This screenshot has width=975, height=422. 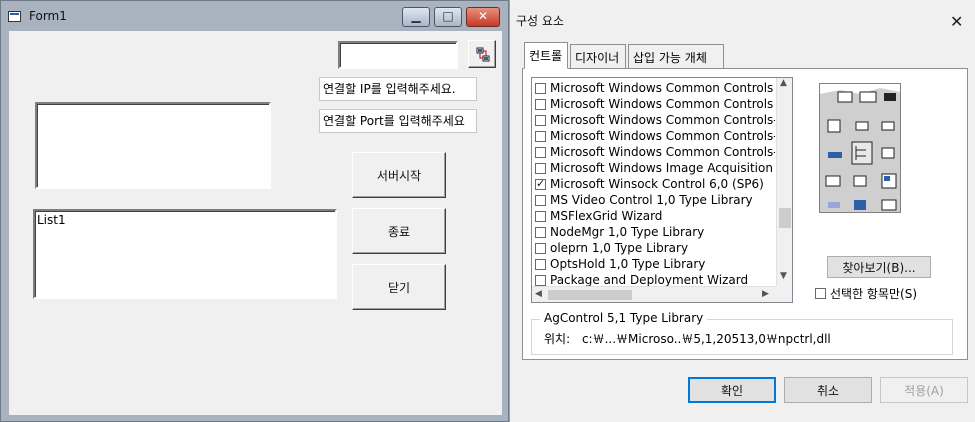 What do you see at coordinates (51, 220) in the screenshot?
I see `list1-item: List1` at bounding box center [51, 220].